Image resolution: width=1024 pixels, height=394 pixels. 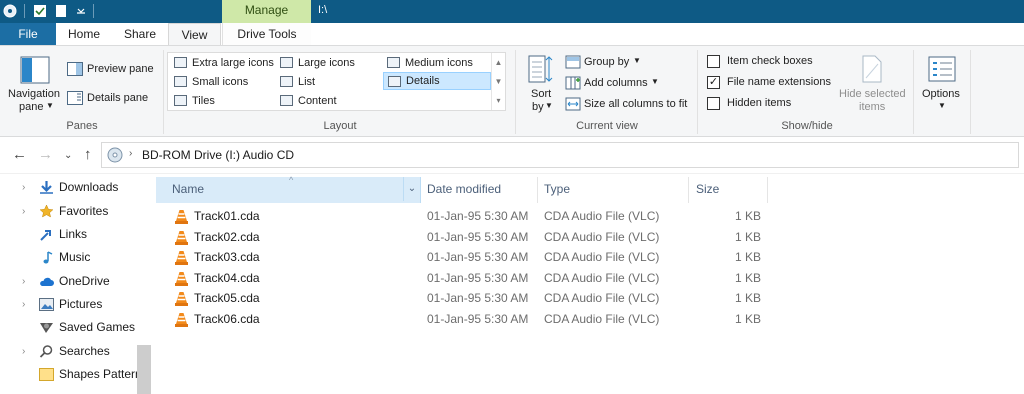 What do you see at coordinates (68, 351) in the screenshot?
I see `sidebar-item-searches: › Searches` at bounding box center [68, 351].